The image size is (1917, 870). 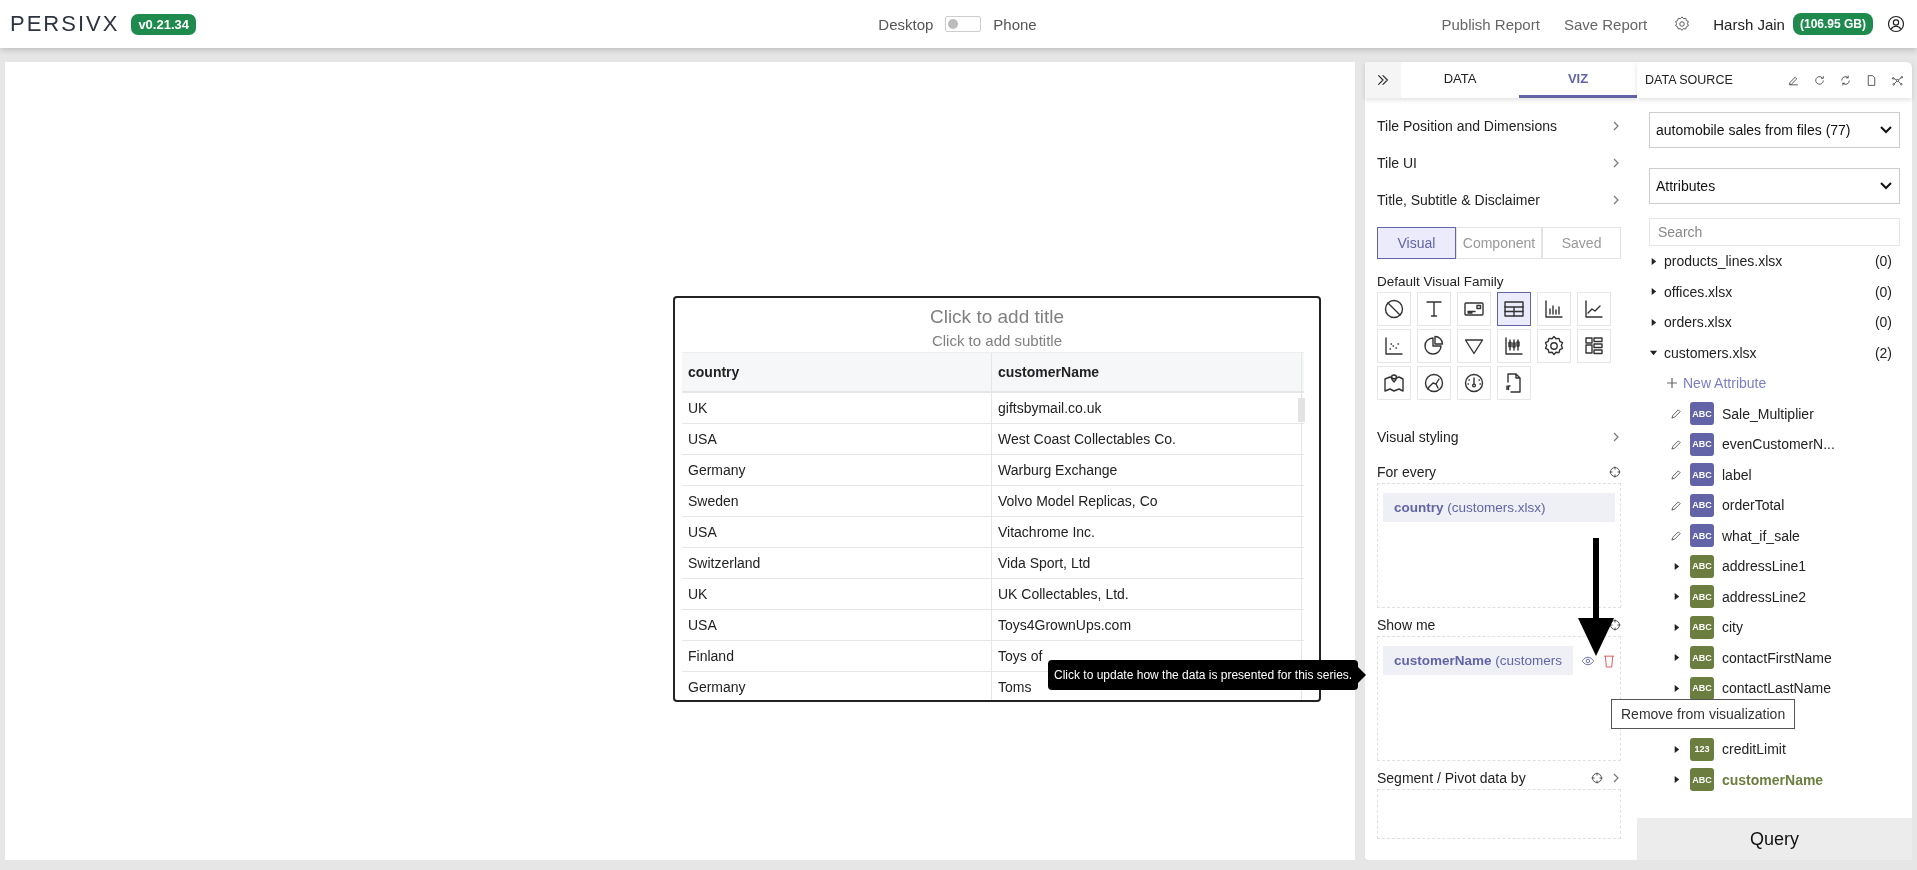 What do you see at coordinates (1886, 186) in the screenshot?
I see `chevron-down-icon` at bounding box center [1886, 186].